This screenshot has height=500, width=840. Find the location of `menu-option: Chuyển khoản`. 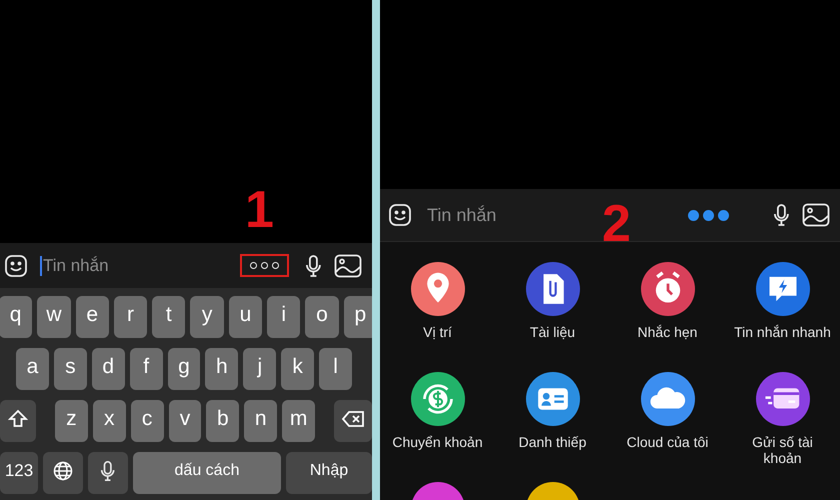

menu-option: Chuyển khoản is located at coordinates (437, 427).